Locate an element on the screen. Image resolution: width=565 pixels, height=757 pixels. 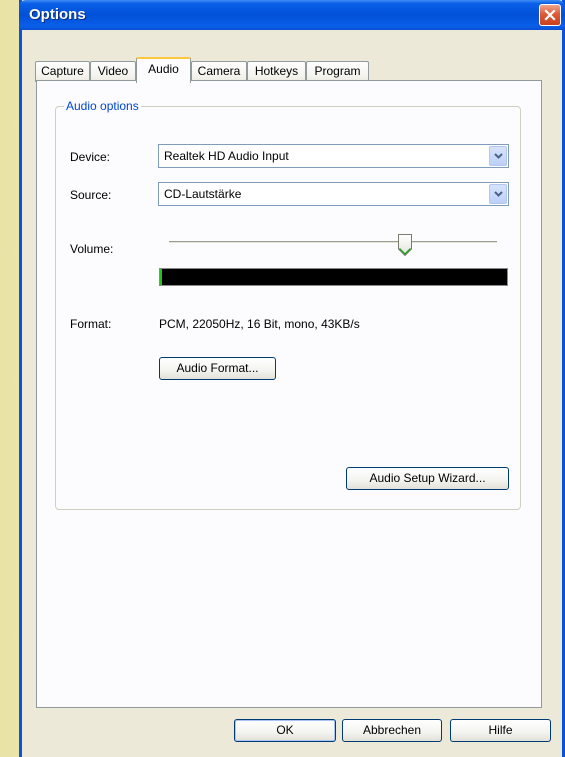
device-select: Realtek HD Audio Input is located at coordinates (333, 156).